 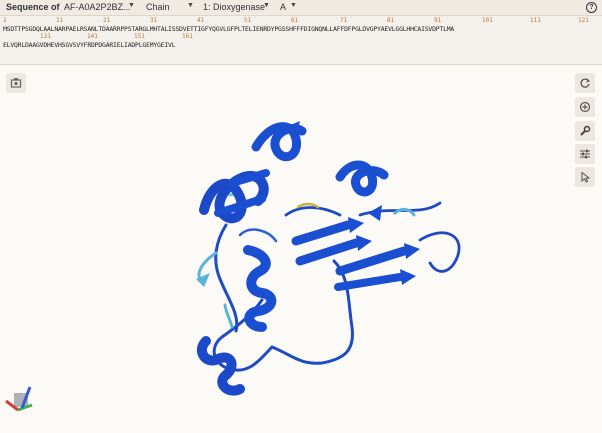 What do you see at coordinates (234, 7) in the screenshot?
I see `chain-select: 1: Dioxygenase` at bounding box center [234, 7].